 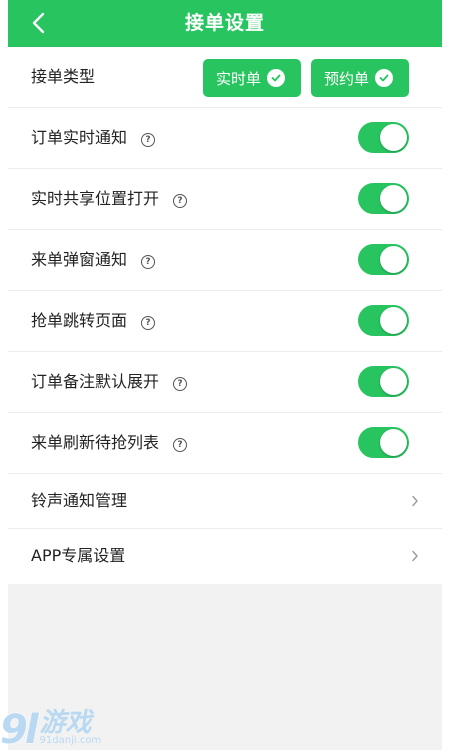 I want to click on reservation-order-label: 预约单, so click(x=347, y=78).